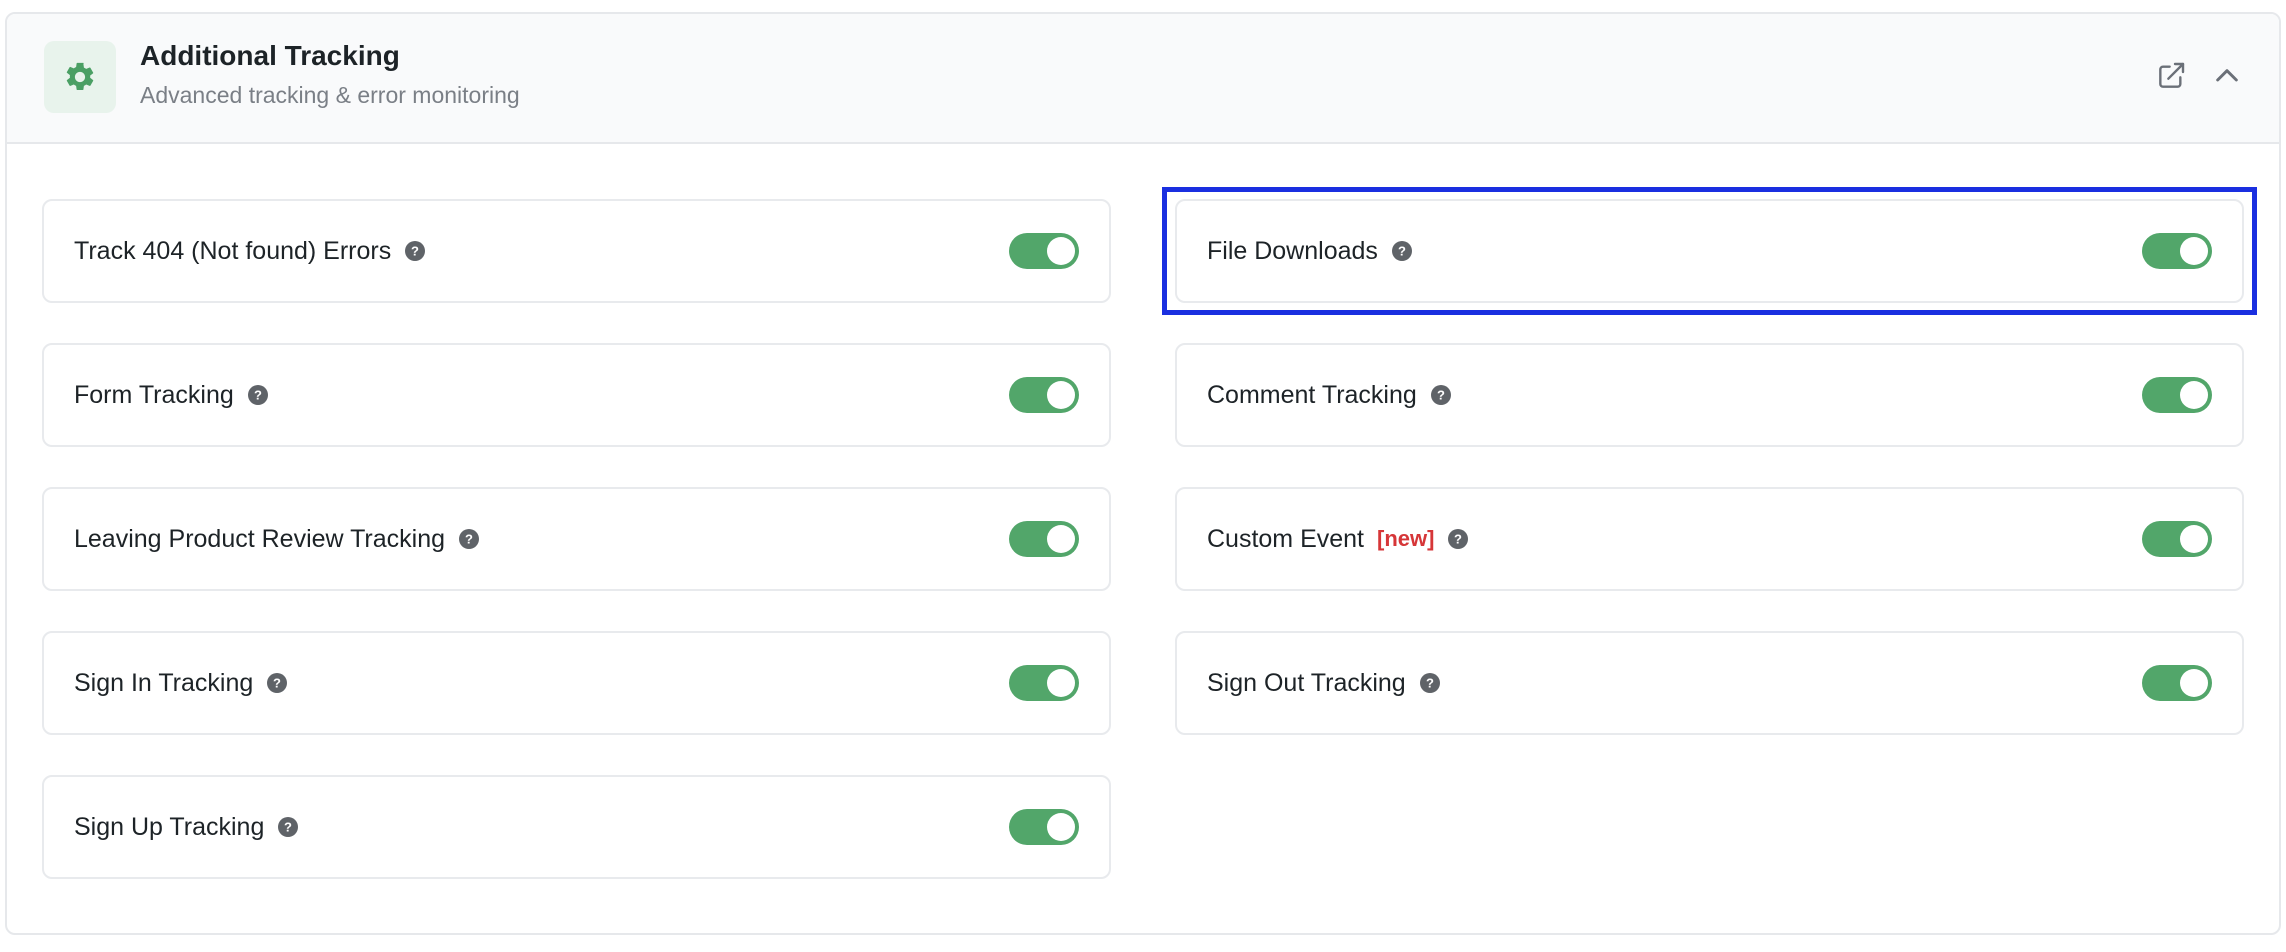 The image size is (2286, 952). Describe the element at coordinates (80, 77) in the screenshot. I see `gear-icon` at that location.